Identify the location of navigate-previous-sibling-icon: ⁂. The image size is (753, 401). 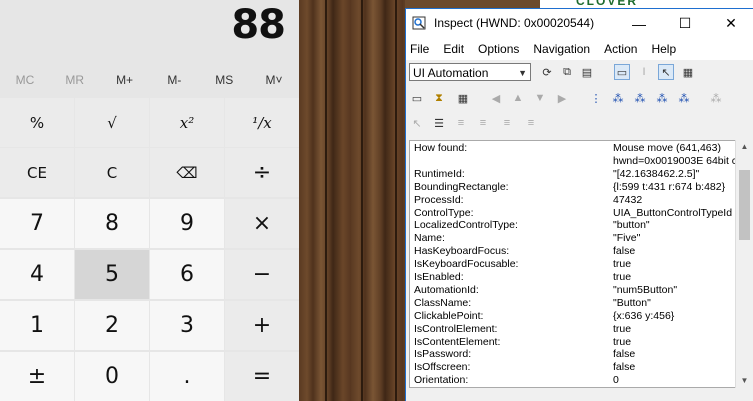
(662, 98).